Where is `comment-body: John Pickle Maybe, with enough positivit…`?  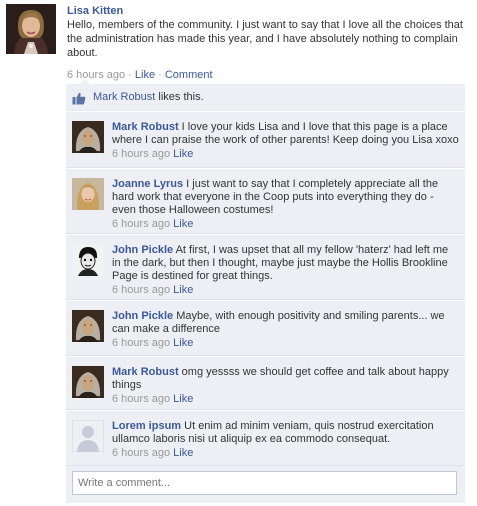 comment-body: John Pickle Maybe, with enough positivit… is located at coordinates (288, 325).